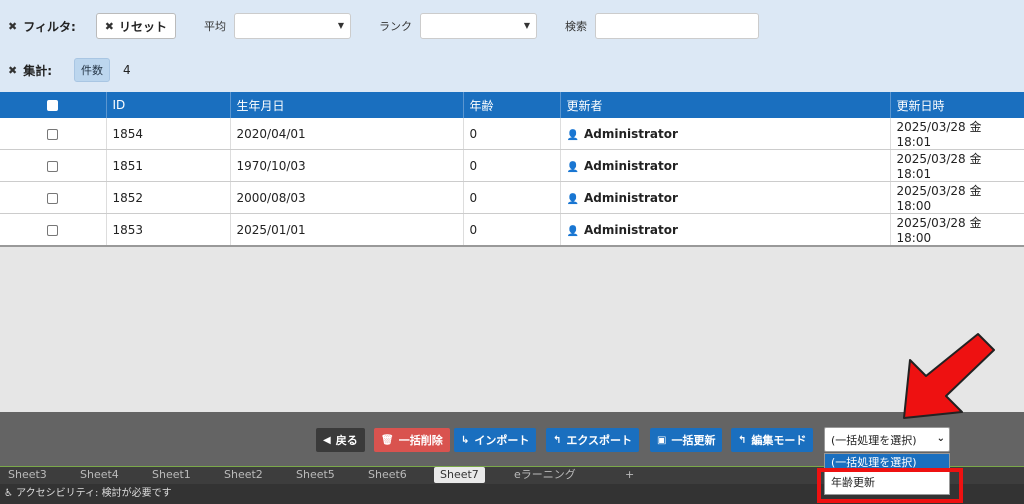 This screenshot has height=504, width=1024. I want to click on import-icon: ↳, so click(465, 440).